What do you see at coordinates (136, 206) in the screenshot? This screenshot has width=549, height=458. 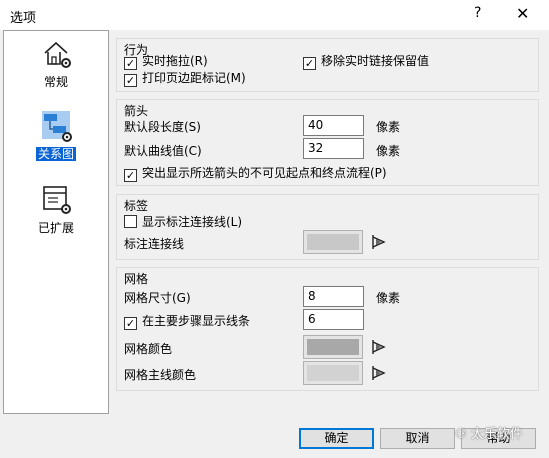 I see `labels-group-title: 标签` at bounding box center [136, 206].